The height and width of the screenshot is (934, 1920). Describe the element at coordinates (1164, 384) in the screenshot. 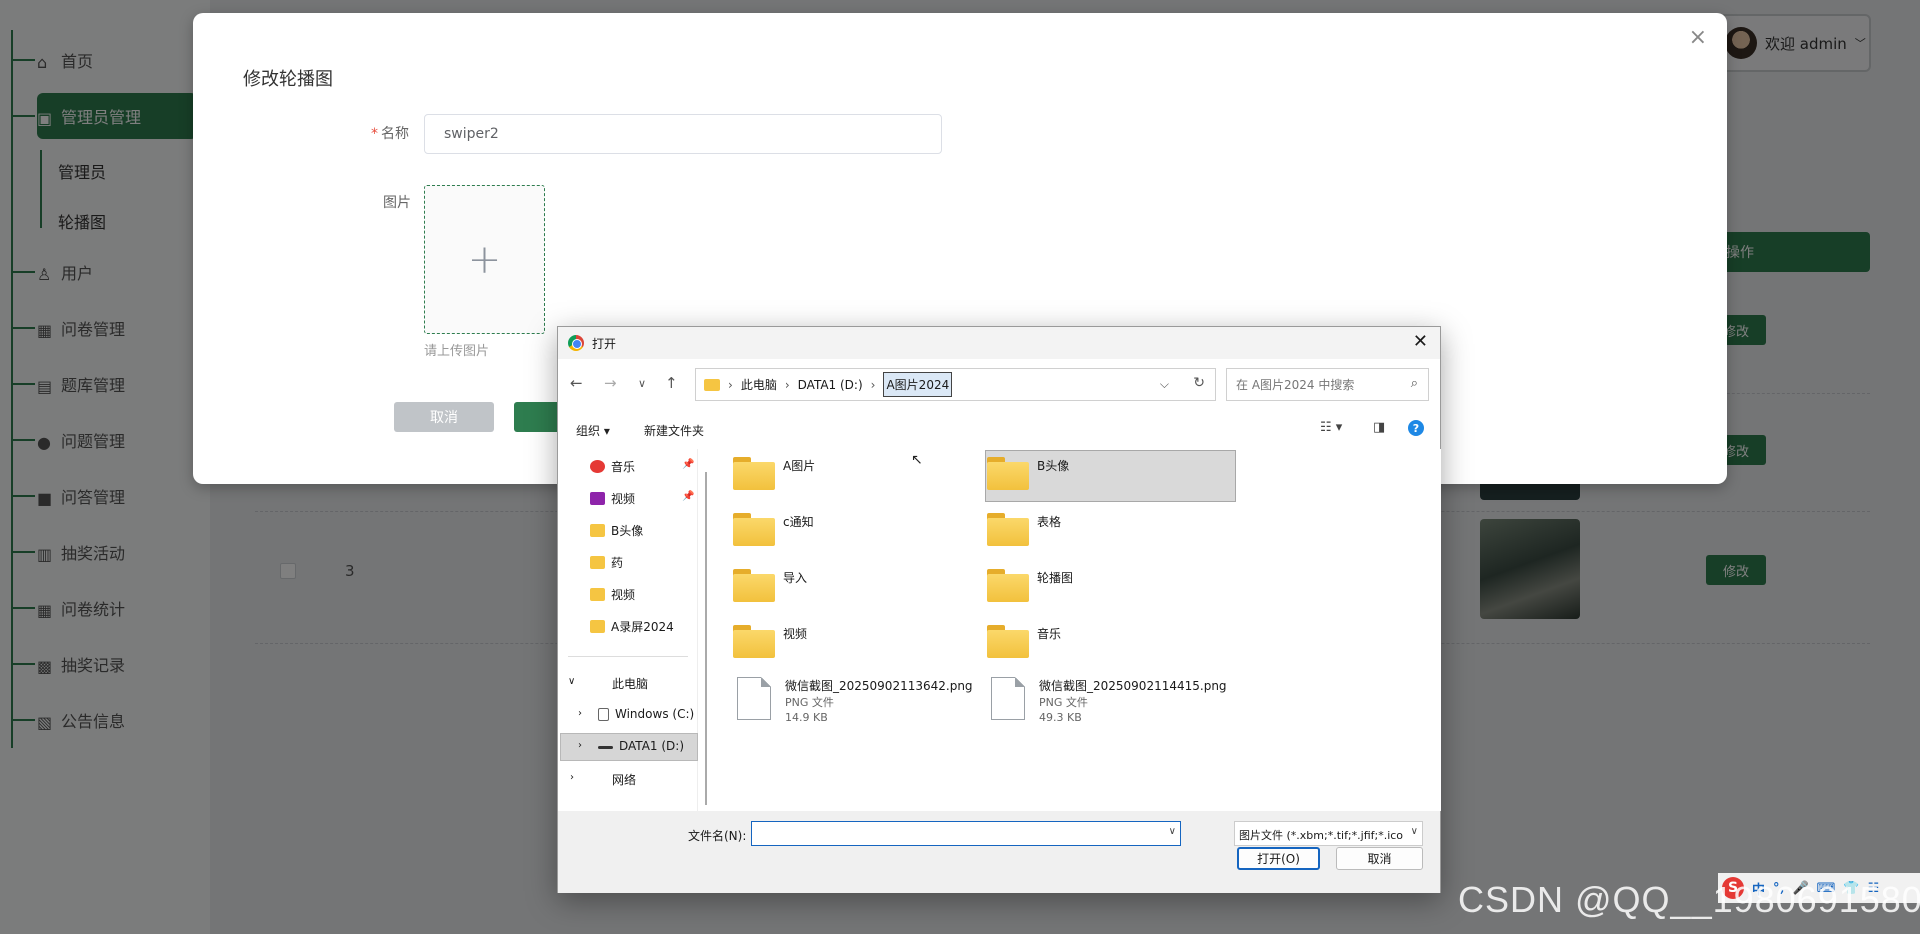

I see `chevron-down-icon: ⌵` at that location.